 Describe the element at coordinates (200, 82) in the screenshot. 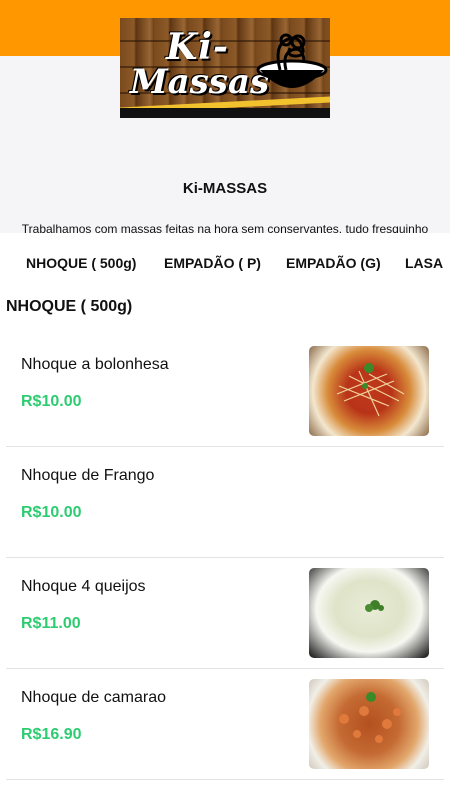

I see `logo-text-line2: Massas` at that location.